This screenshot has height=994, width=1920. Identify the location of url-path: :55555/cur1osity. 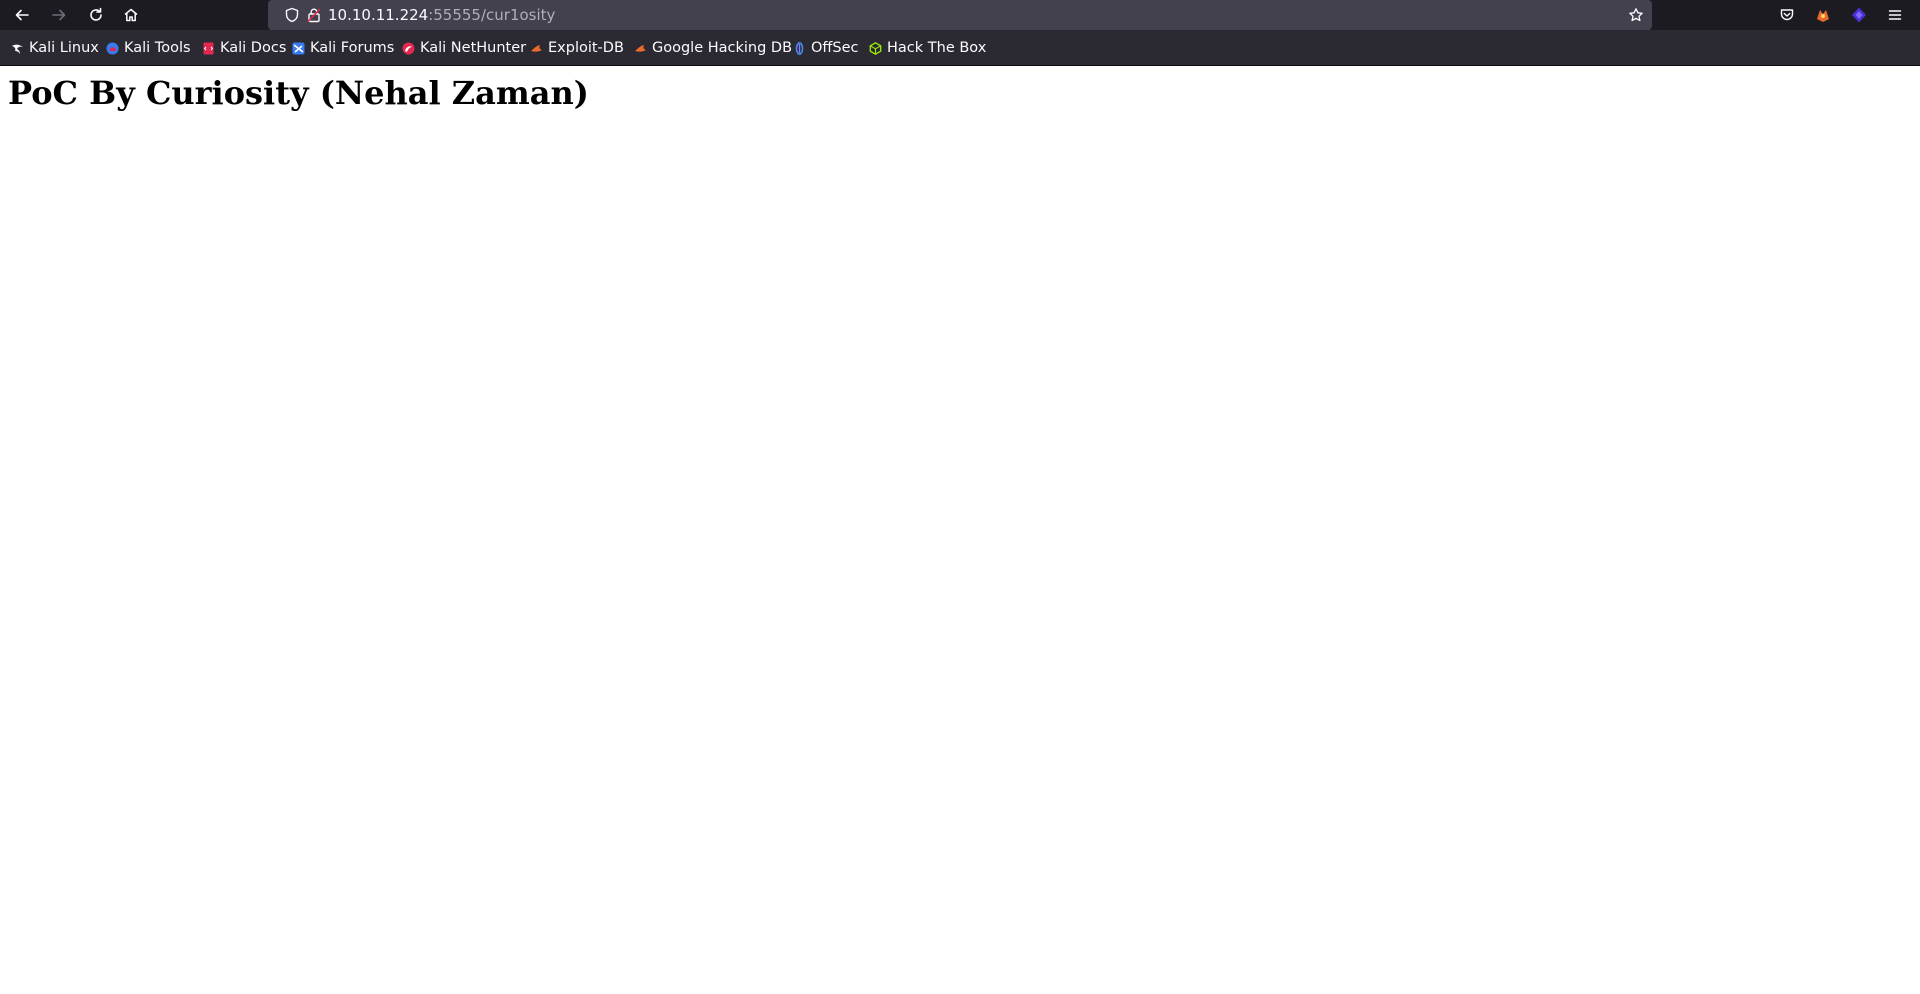
(492, 15).